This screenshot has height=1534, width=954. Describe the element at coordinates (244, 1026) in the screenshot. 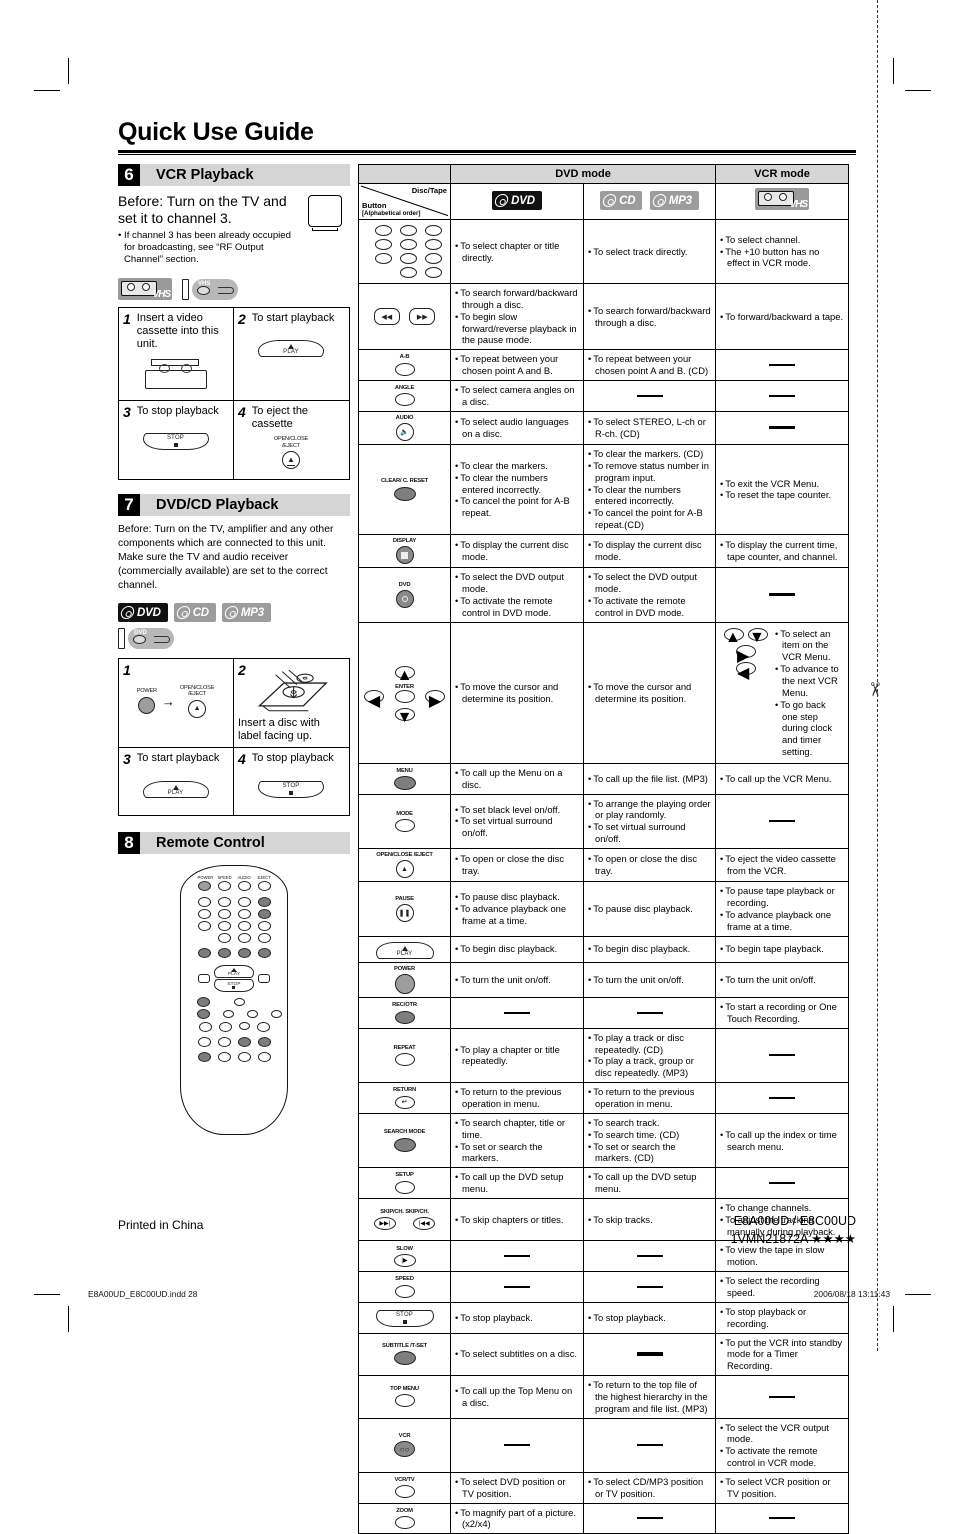

I see `remote-key-cursor-down` at that location.